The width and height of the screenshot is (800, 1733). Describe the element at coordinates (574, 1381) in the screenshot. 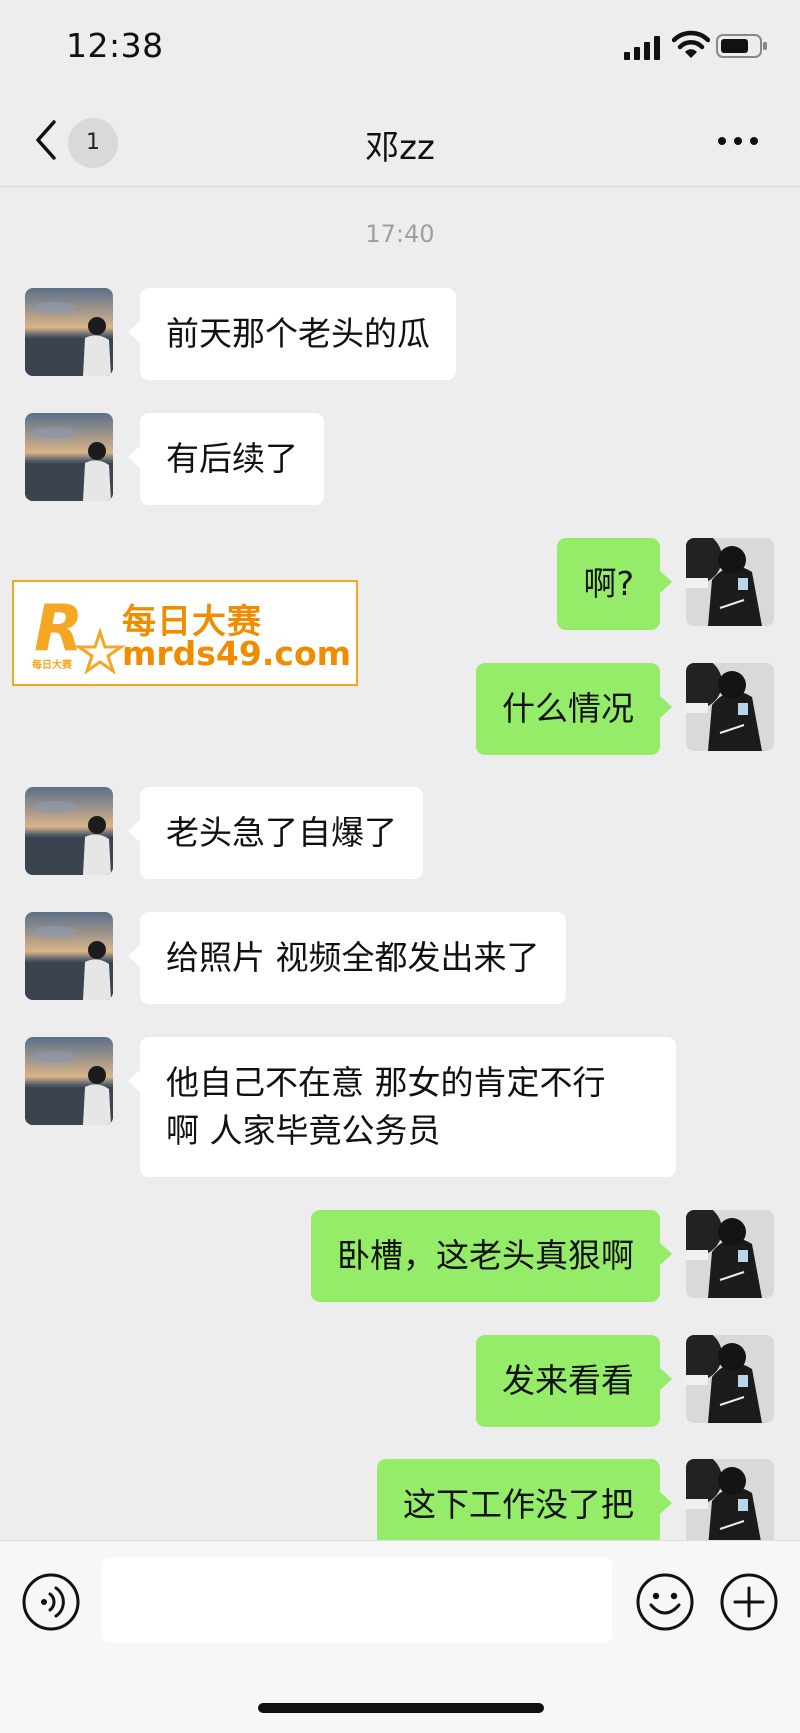

I see `message-bubble-sent: 发来看看` at that location.